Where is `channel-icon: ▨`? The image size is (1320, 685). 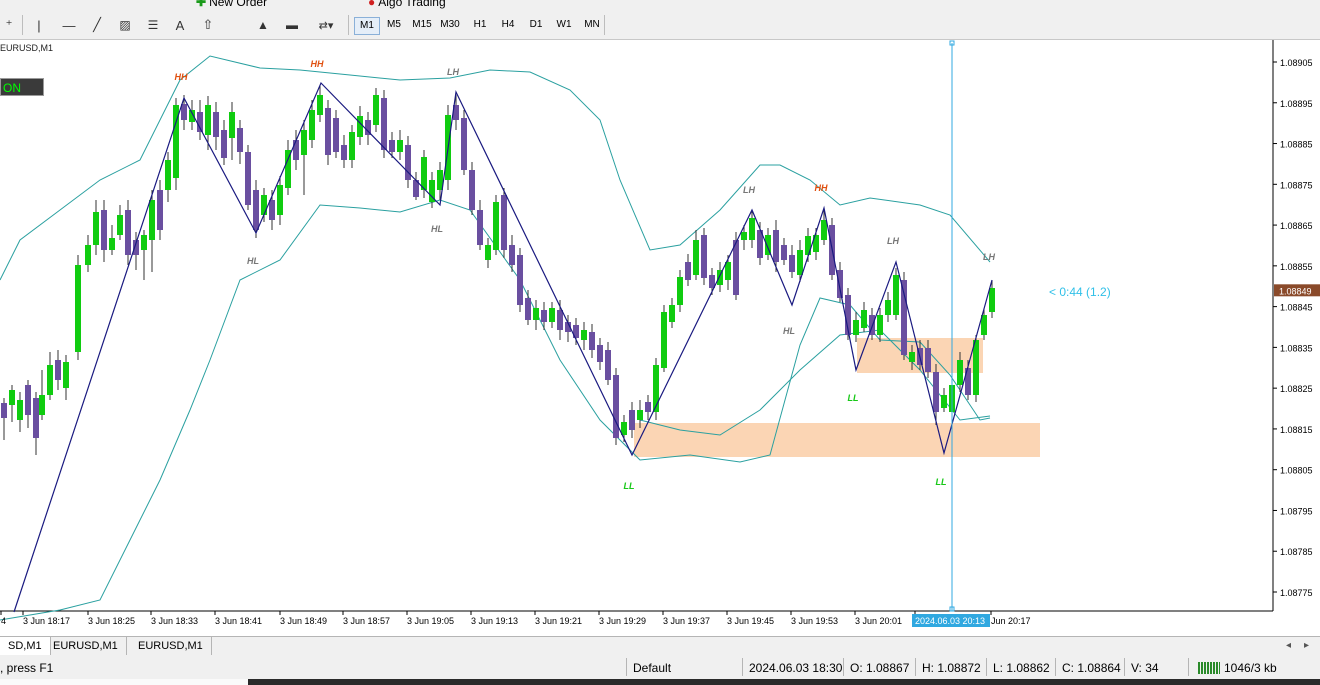
channel-icon: ▨ is located at coordinates (125, 25).